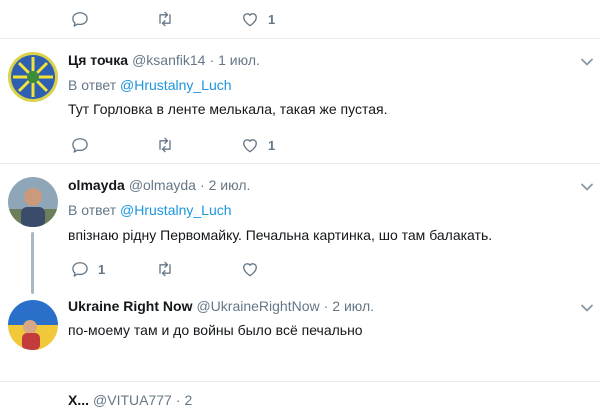 This screenshot has height=412, width=600. I want to click on display-name: Ця точка, so click(98, 60).